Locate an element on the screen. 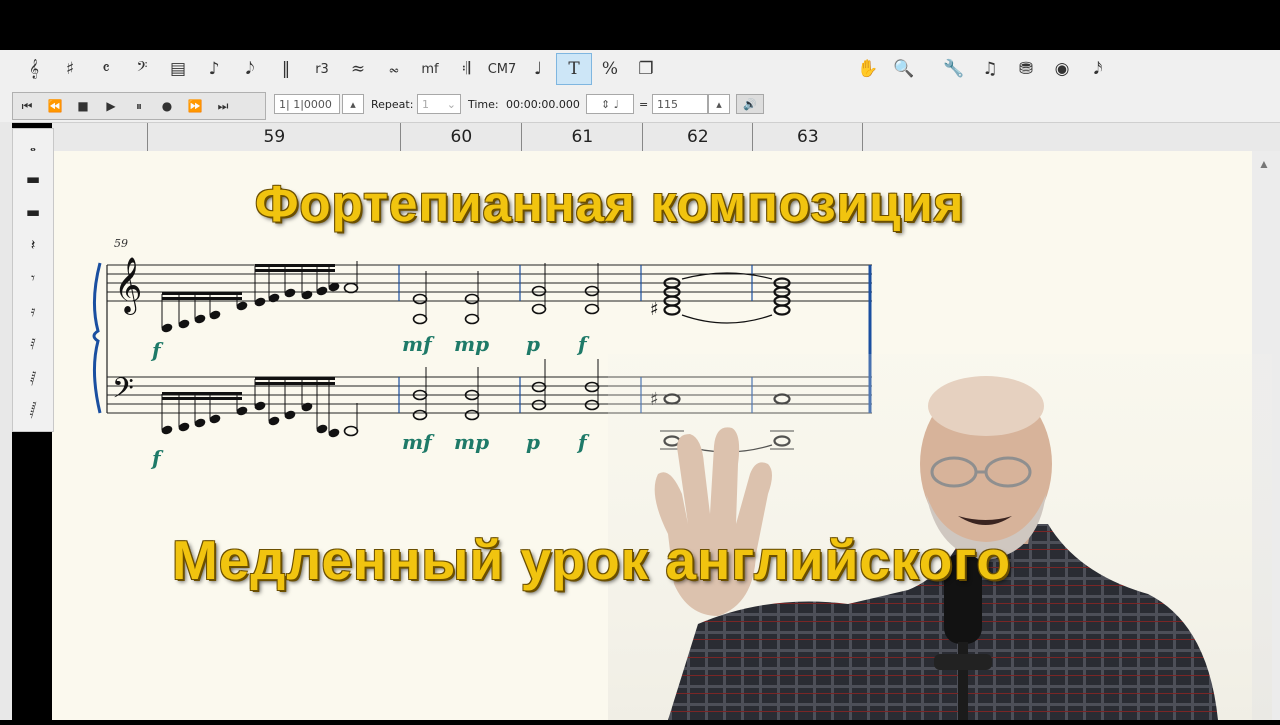 This screenshot has height=725, width=1280. forward-end-icon: ⏭ is located at coordinates (223, 106).